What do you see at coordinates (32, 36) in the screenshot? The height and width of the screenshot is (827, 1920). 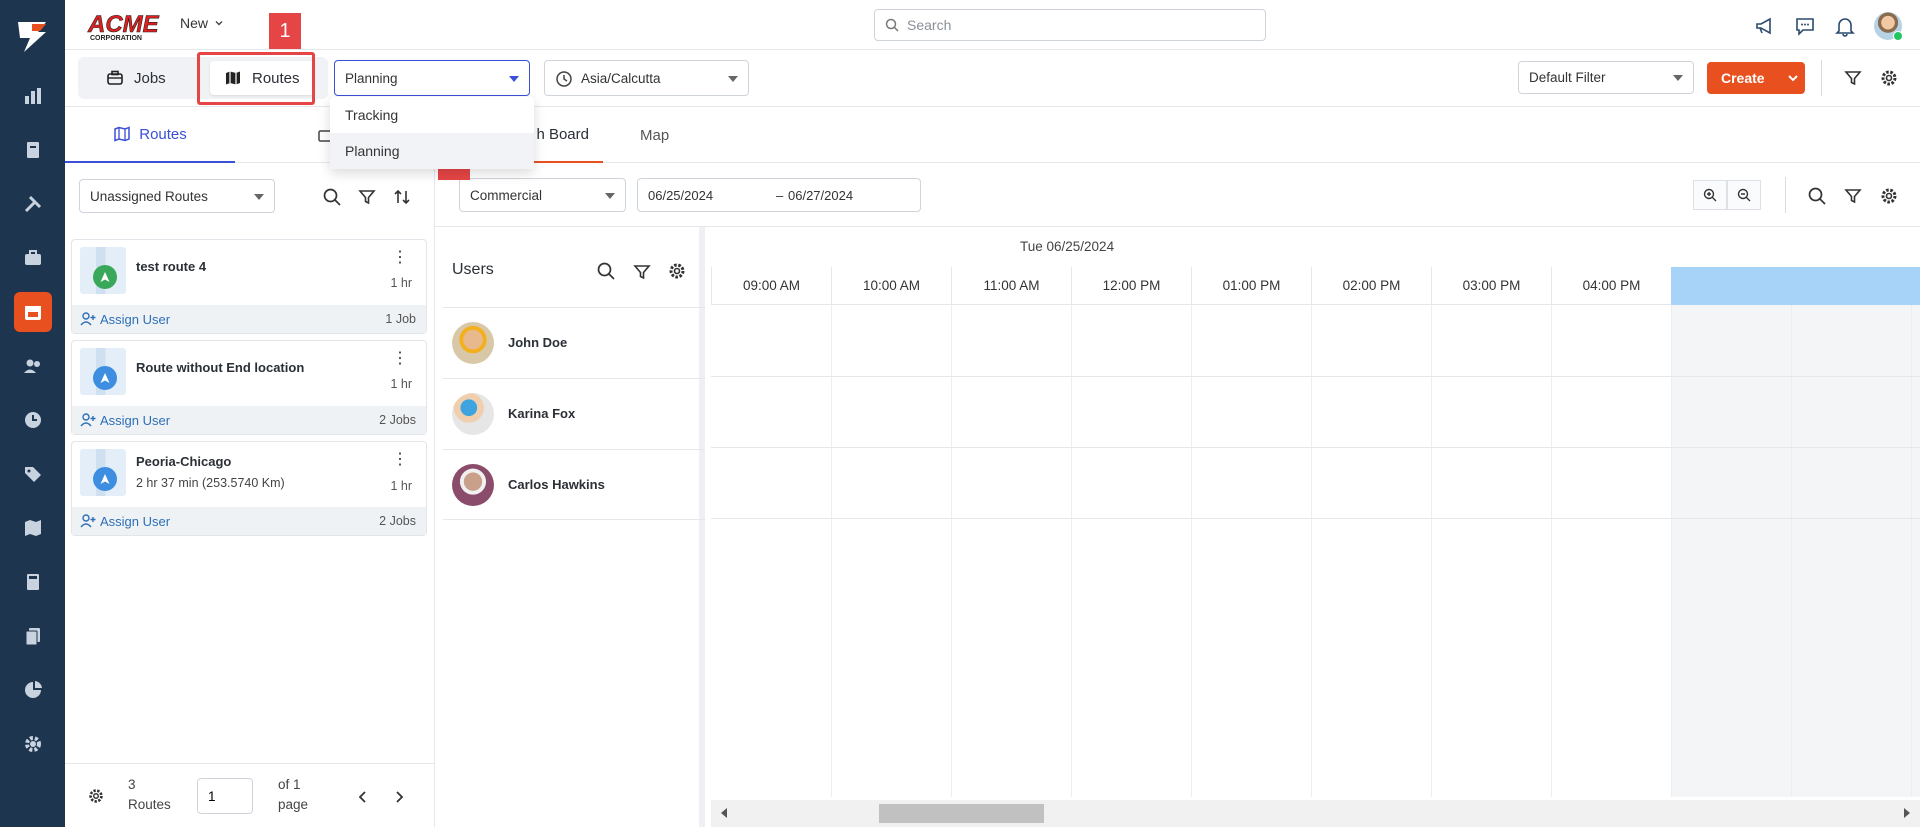 I see `app-logo-icon` at bounding box center [32, 36].